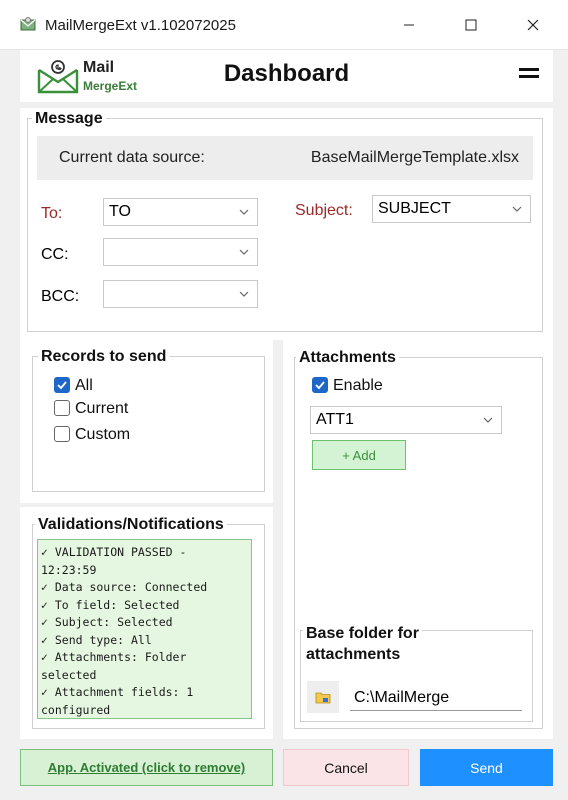  Describe the element at coordinates (121, 701) in the screenshot. I see `validation-line: ✓ Attachment fields: 1 configured` at that location.